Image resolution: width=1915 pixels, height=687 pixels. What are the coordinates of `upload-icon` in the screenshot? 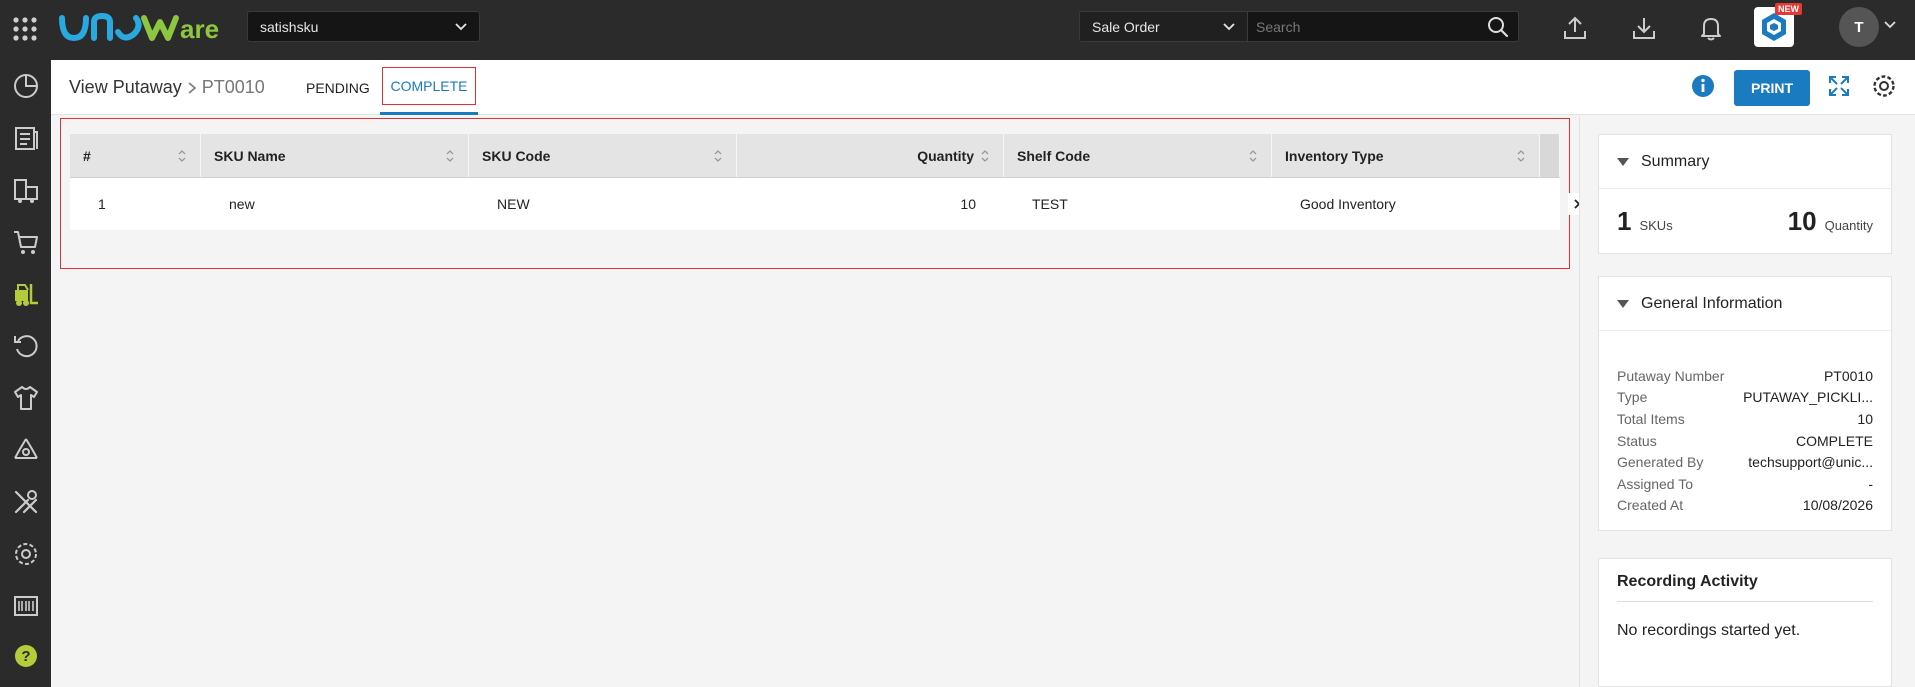 It's located at (1575, 27).